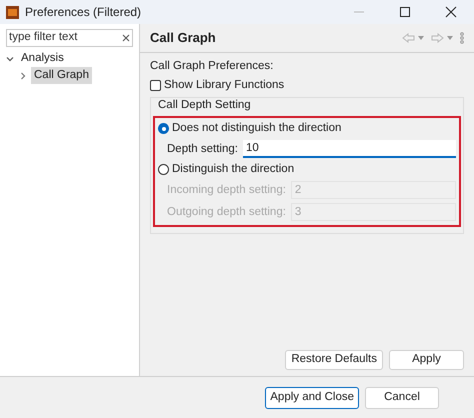 This screenshot has height=418, width=474. What do you see at coordinates (224, 85) in the screenshot?
I see `checkbox-label: Show Library Functions` at bounding box center [224, 85].